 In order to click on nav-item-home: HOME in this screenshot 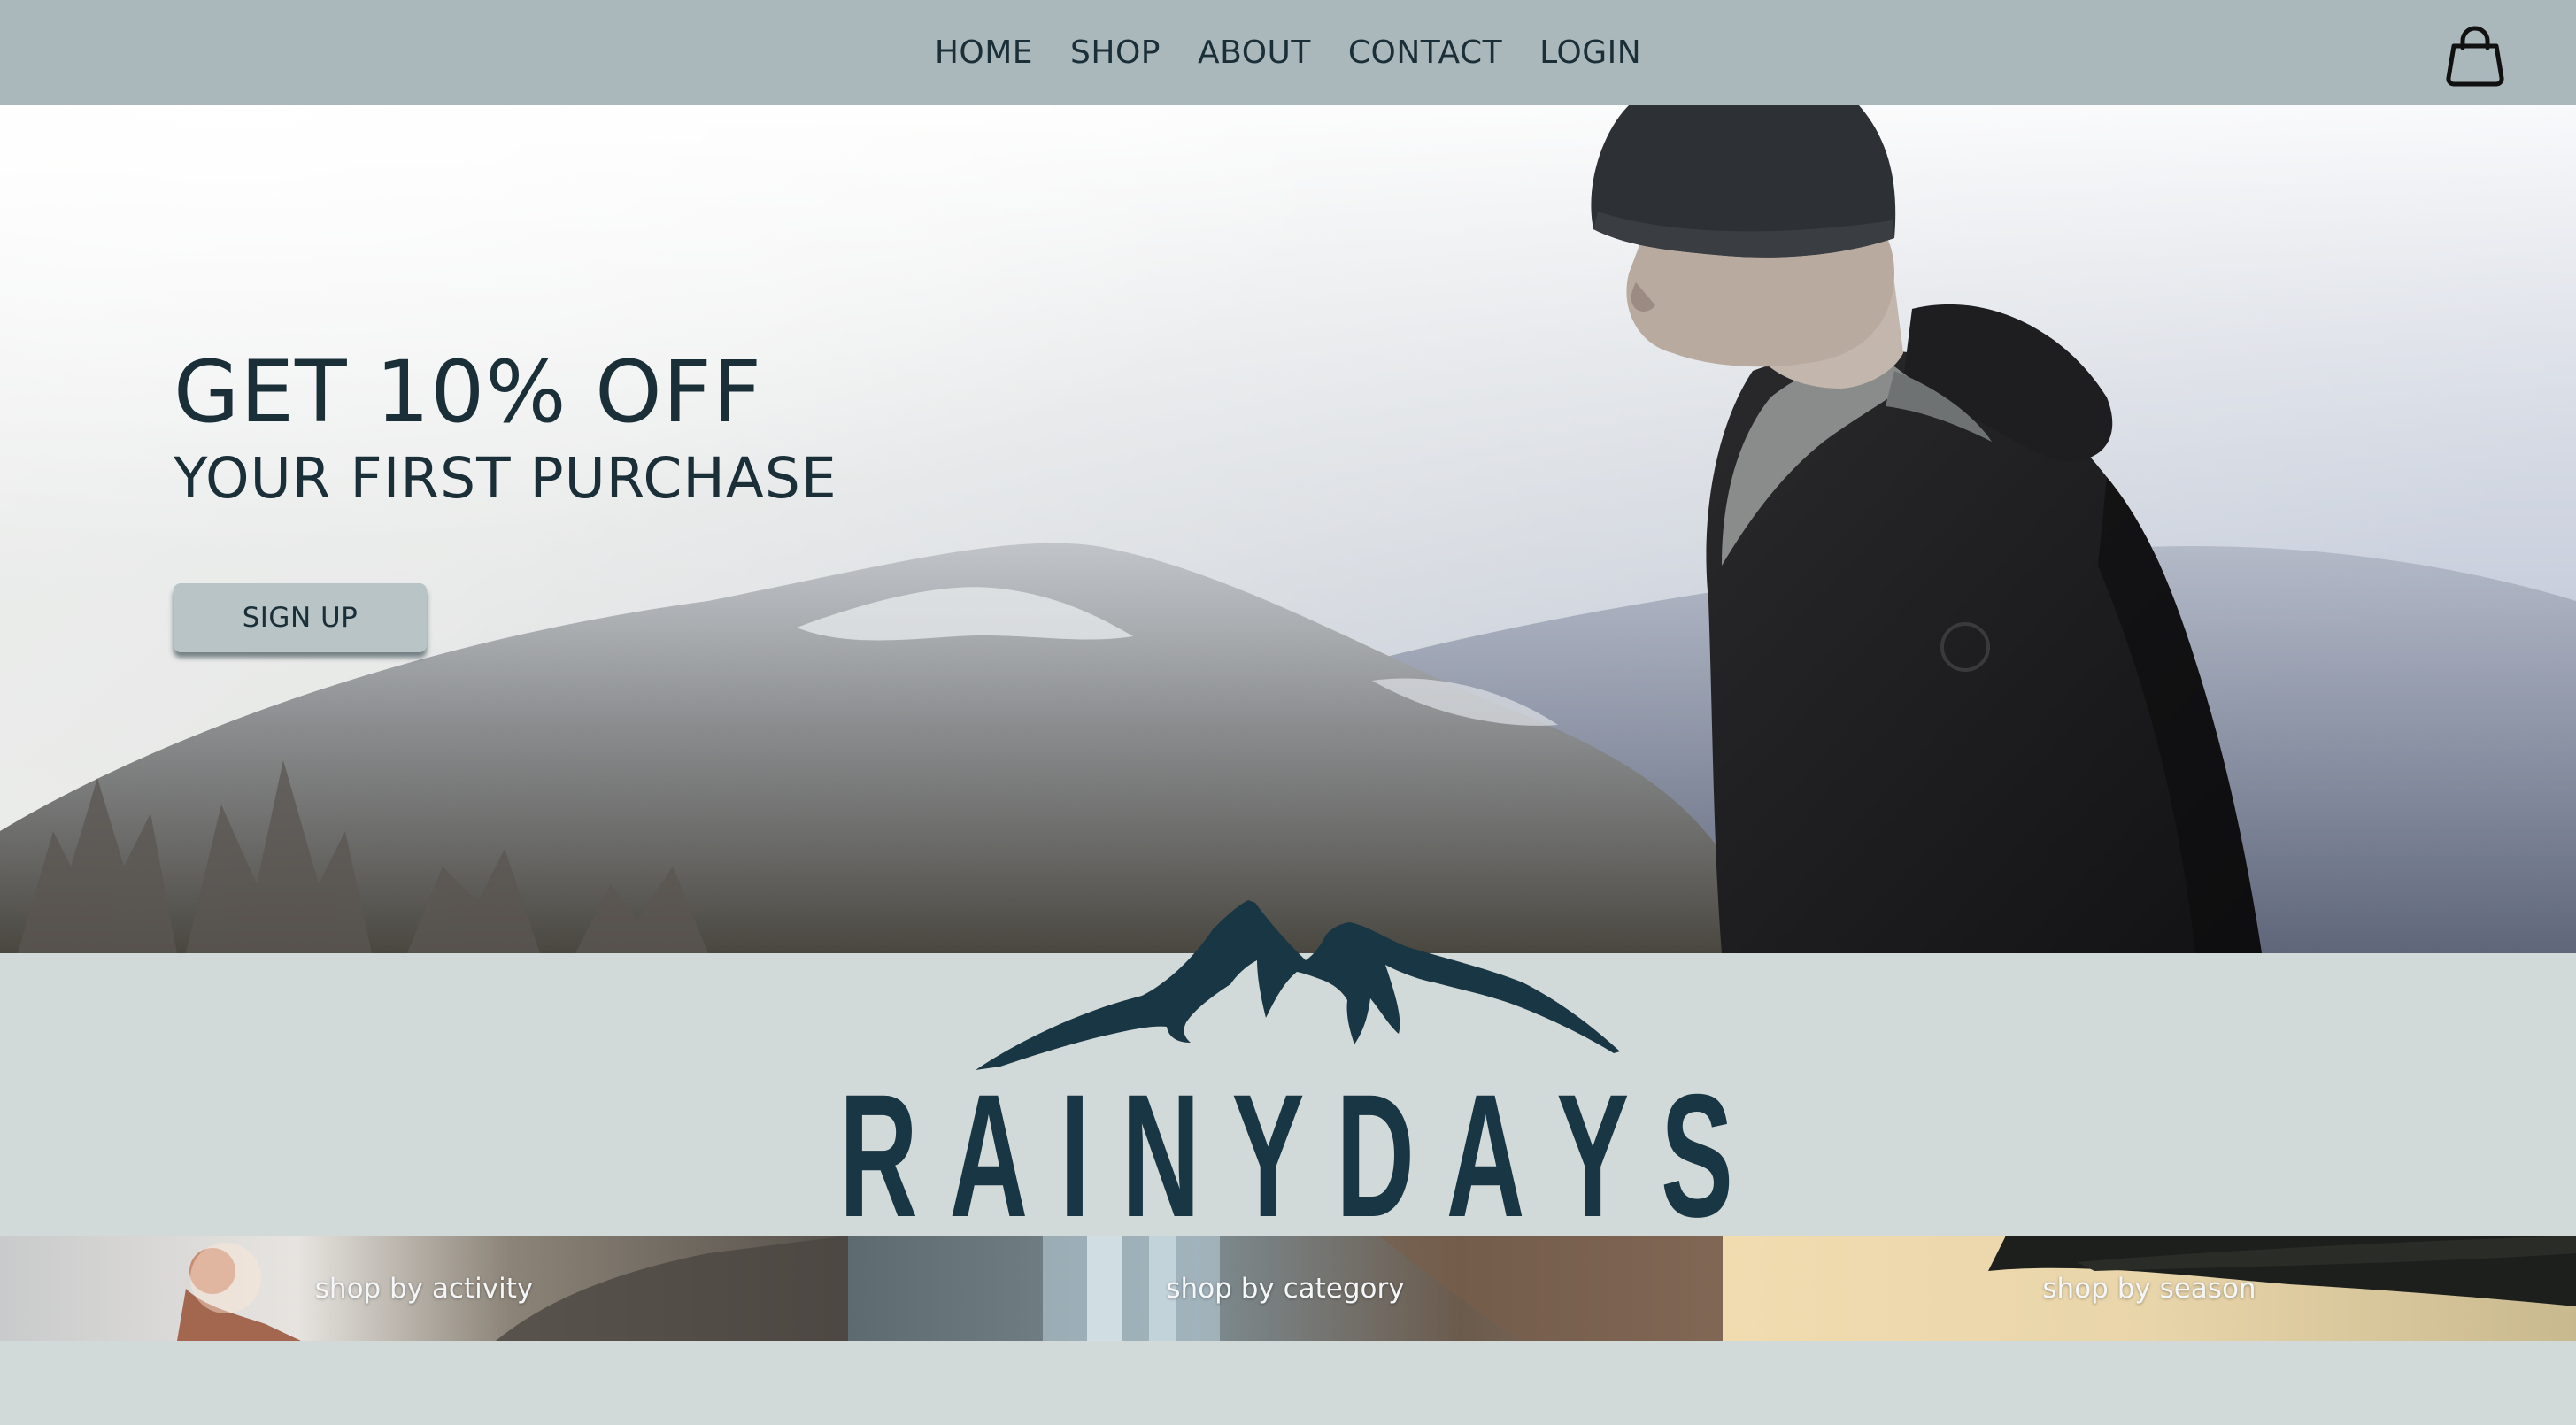, I will do `click(984, 53)`.